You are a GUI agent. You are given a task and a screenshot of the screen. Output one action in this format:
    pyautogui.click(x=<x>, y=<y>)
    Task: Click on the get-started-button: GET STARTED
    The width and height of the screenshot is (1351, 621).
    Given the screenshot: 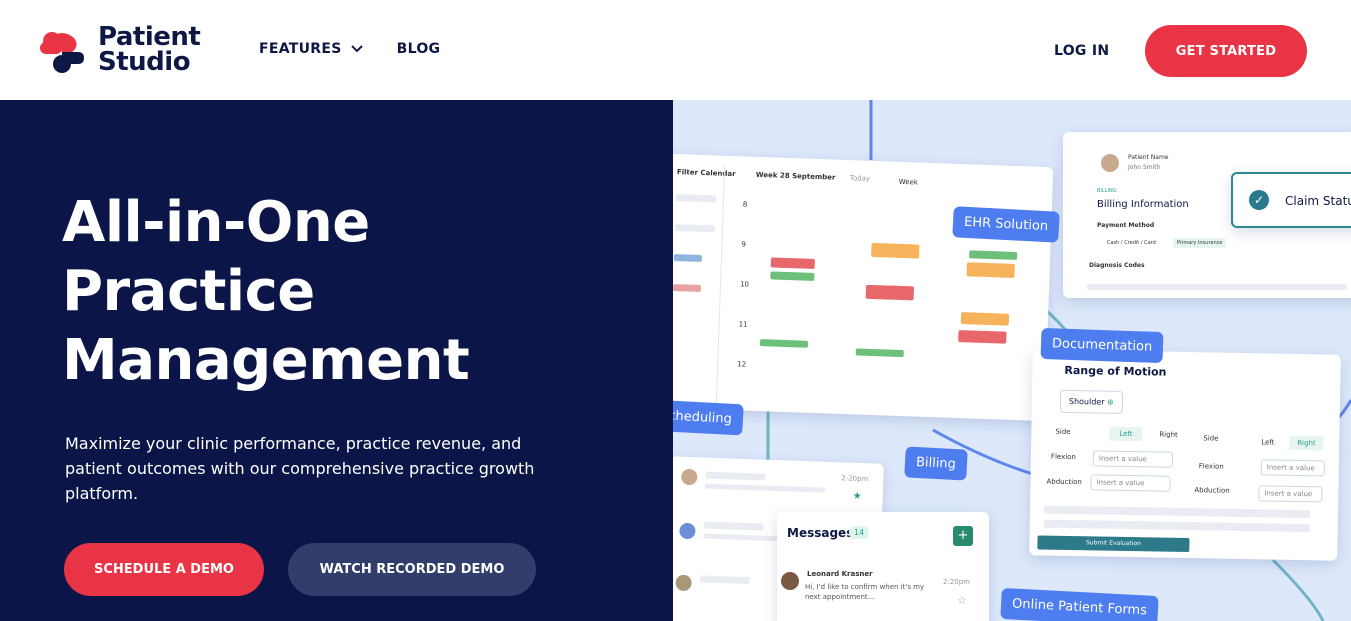 What is the action you would take?
    pyautogui.click(x=1226, y=51)
    